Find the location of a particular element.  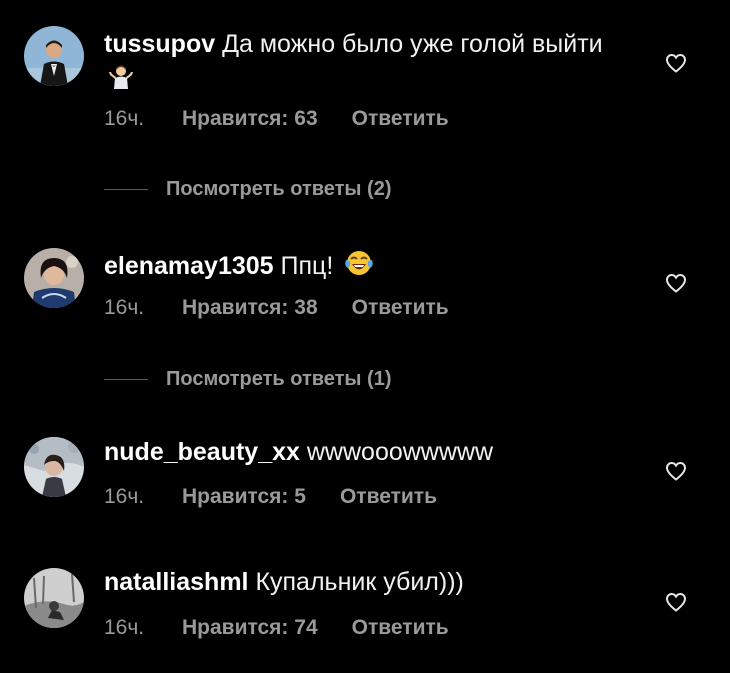

comment-body: Ппц! is located at coordinates (307, 266).